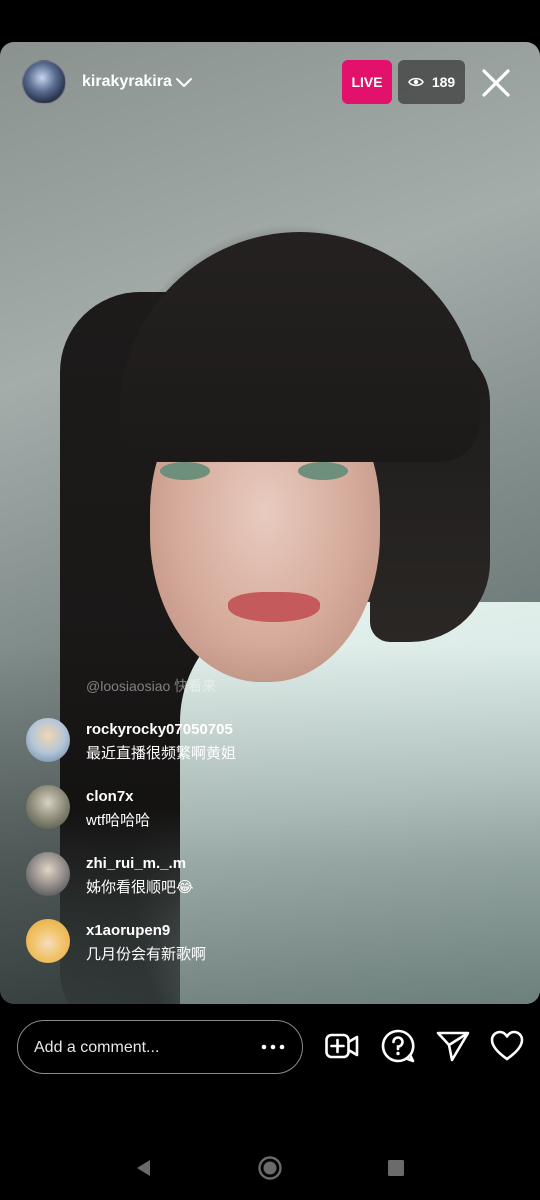  What do you see at coordinates (396, 1168) in the screenshot?
I see `recents-icon` at bounding box center [396, 1168].